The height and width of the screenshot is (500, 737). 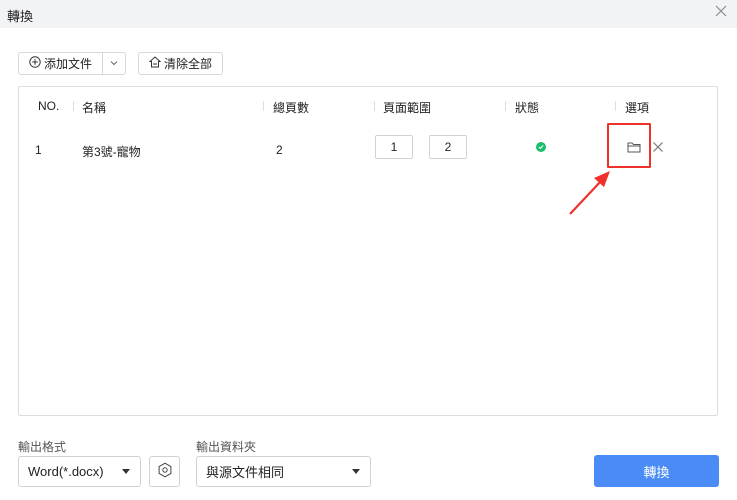 I want to click on header-name: 名稱, so click(x=94, y=108).